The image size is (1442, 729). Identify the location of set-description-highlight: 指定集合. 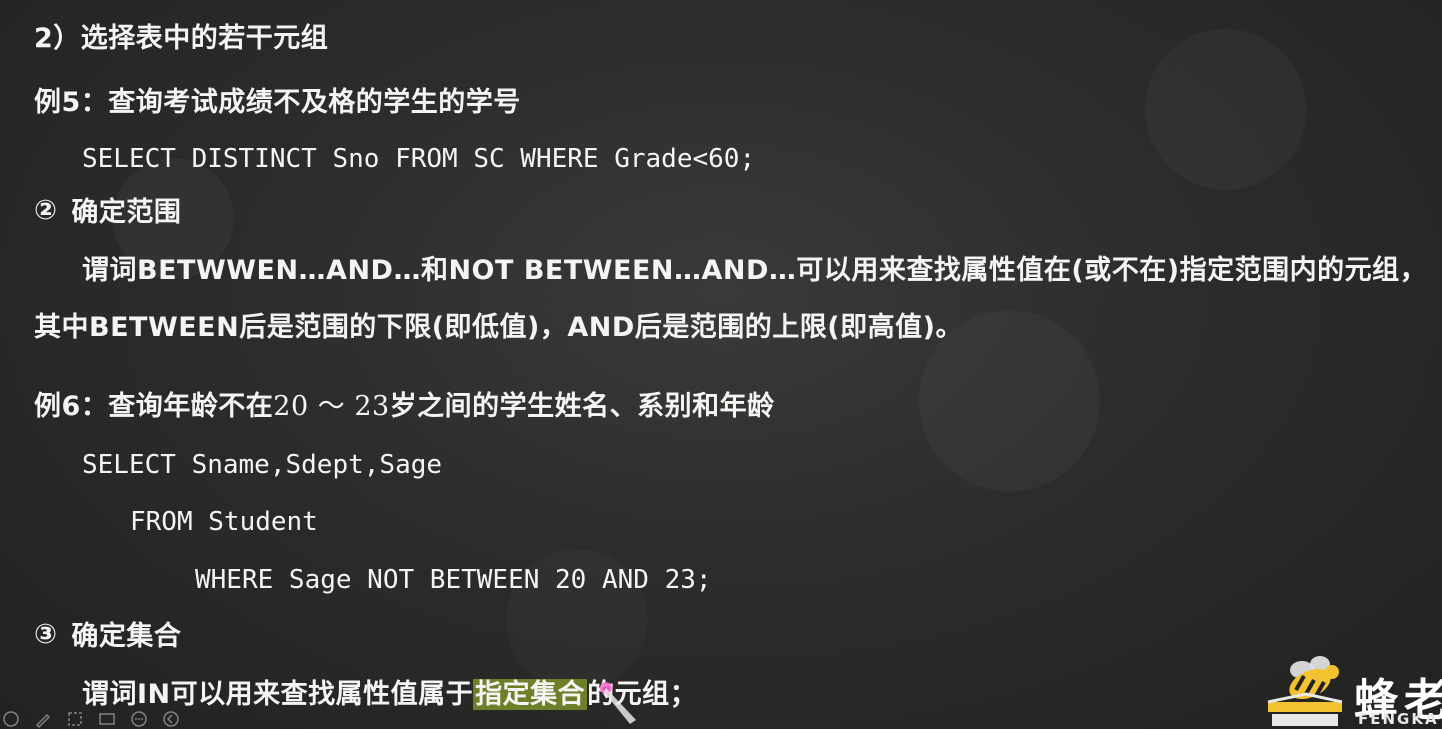
(530, 694).